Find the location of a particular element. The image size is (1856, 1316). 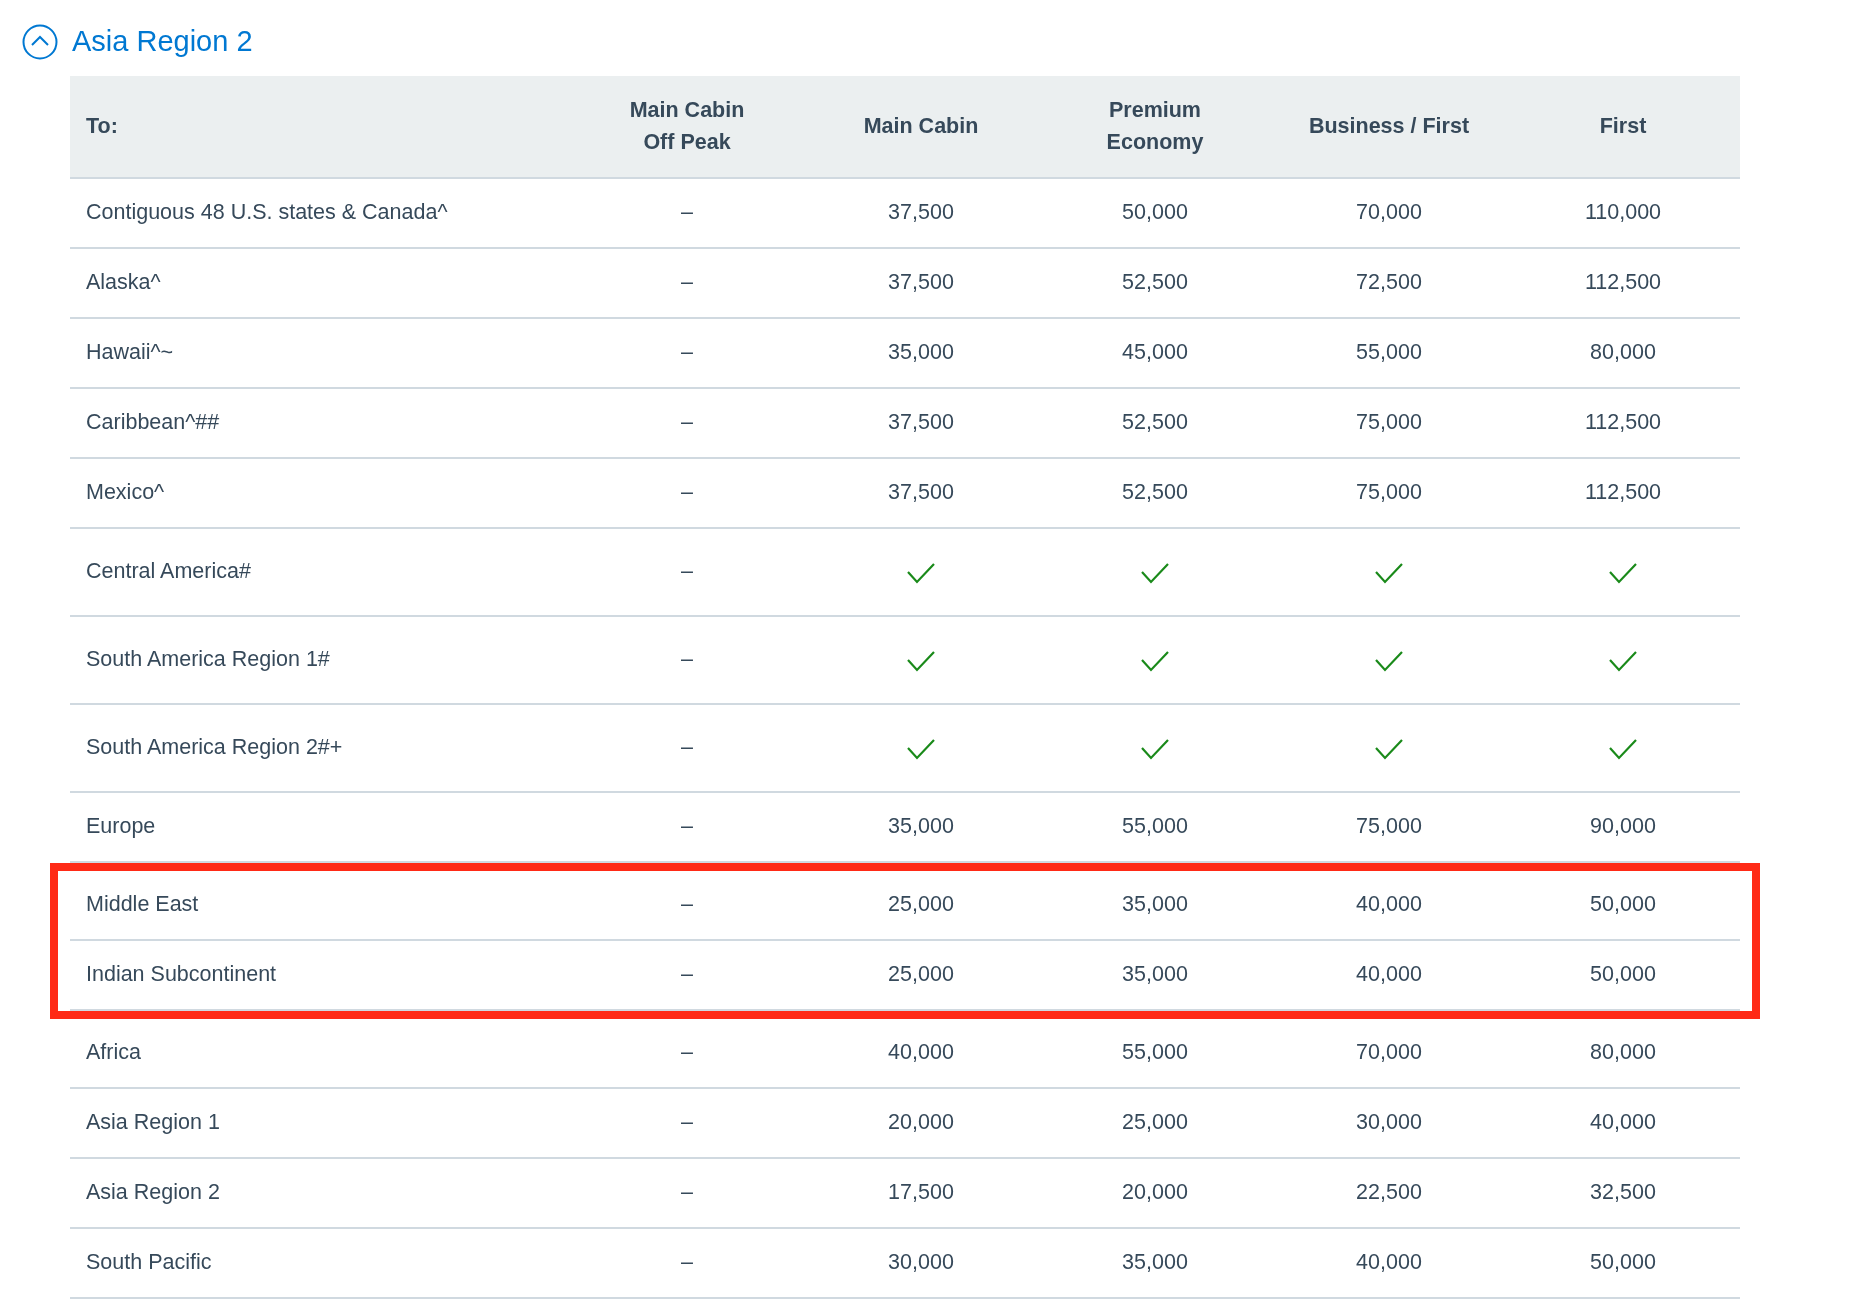

column-header: First is located at coordinates (1623, 126).